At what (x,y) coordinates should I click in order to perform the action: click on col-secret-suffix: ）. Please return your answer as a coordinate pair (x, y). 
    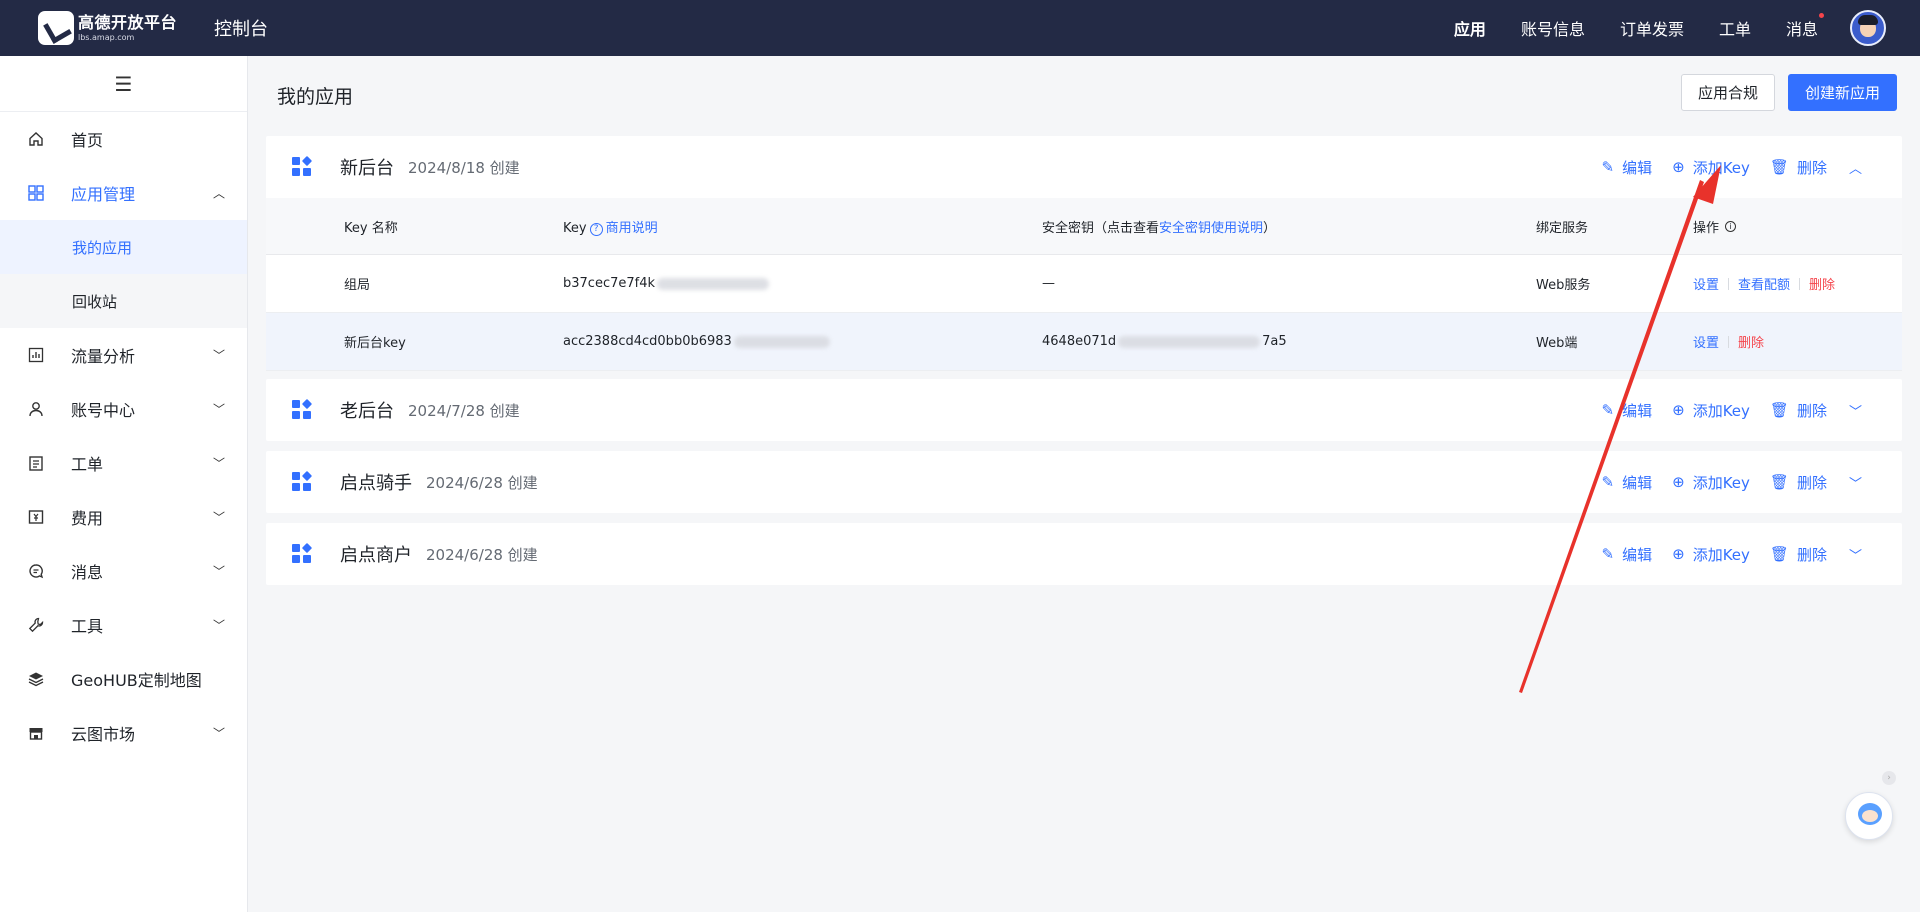
    Looking at the image, I should click on (1270, 228).